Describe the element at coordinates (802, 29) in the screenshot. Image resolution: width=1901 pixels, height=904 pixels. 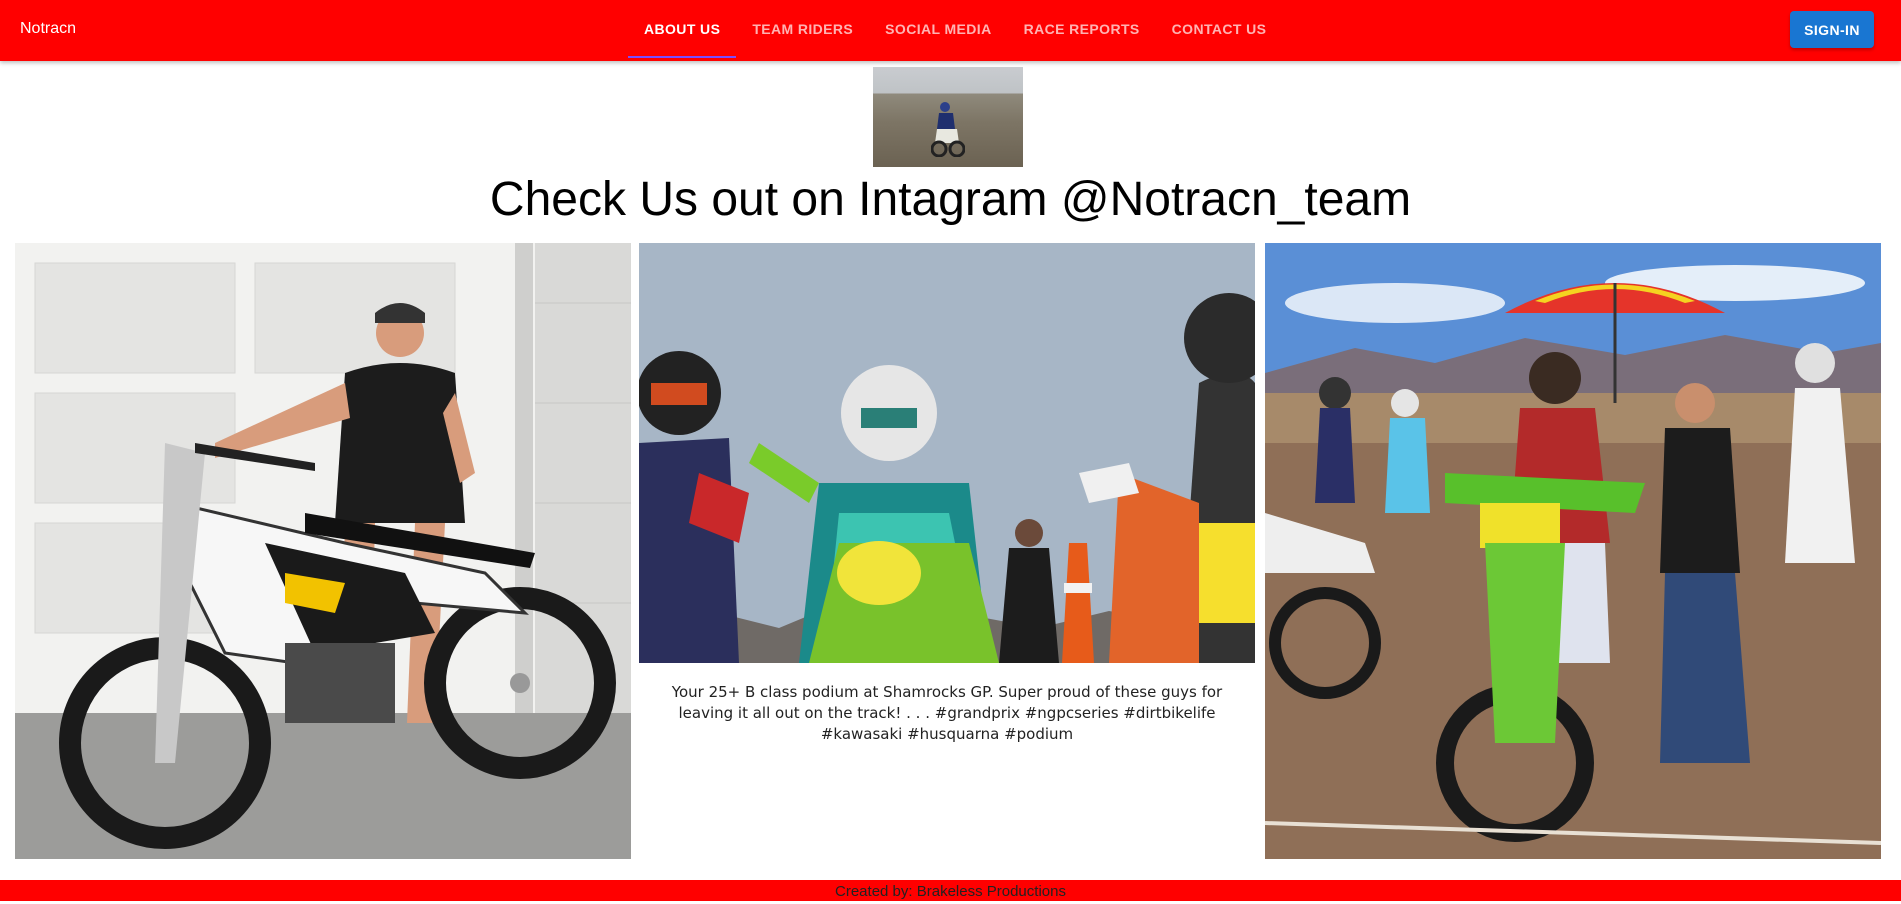
I see `tab-team-riders: Team Riders` at that location.